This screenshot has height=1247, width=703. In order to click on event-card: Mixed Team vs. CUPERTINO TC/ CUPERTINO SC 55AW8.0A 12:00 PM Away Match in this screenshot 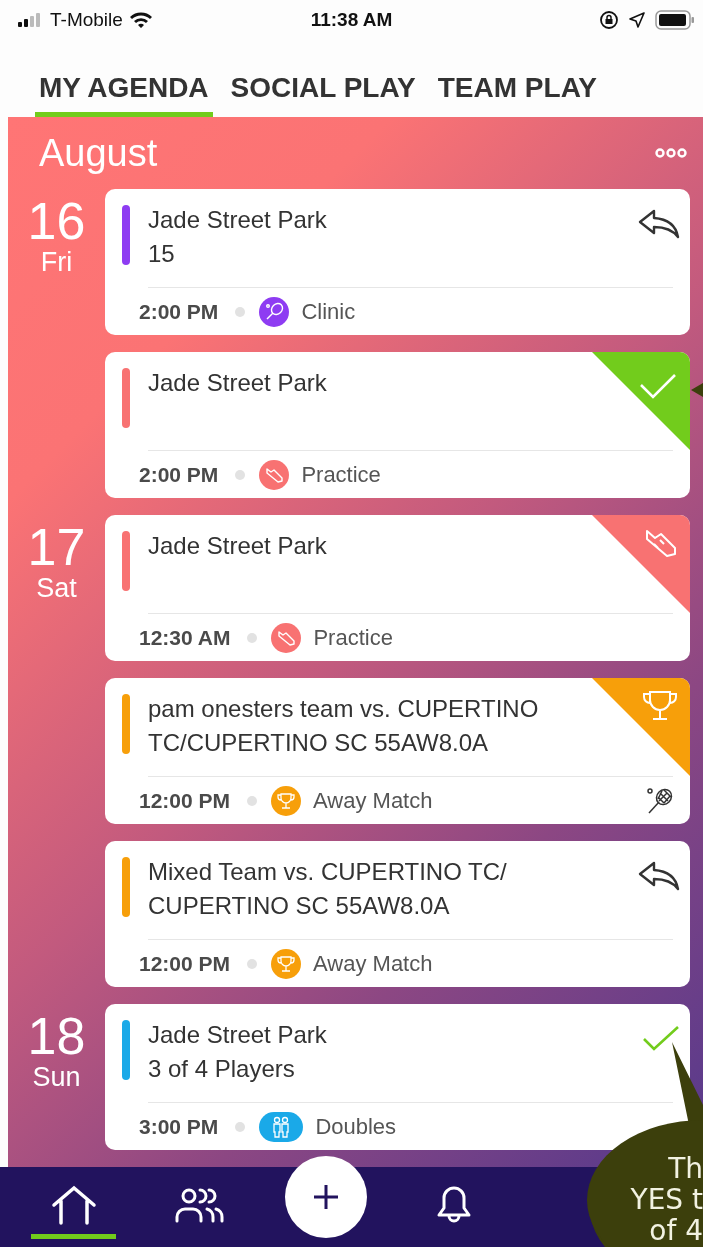, I will do `click(397, 914)`.